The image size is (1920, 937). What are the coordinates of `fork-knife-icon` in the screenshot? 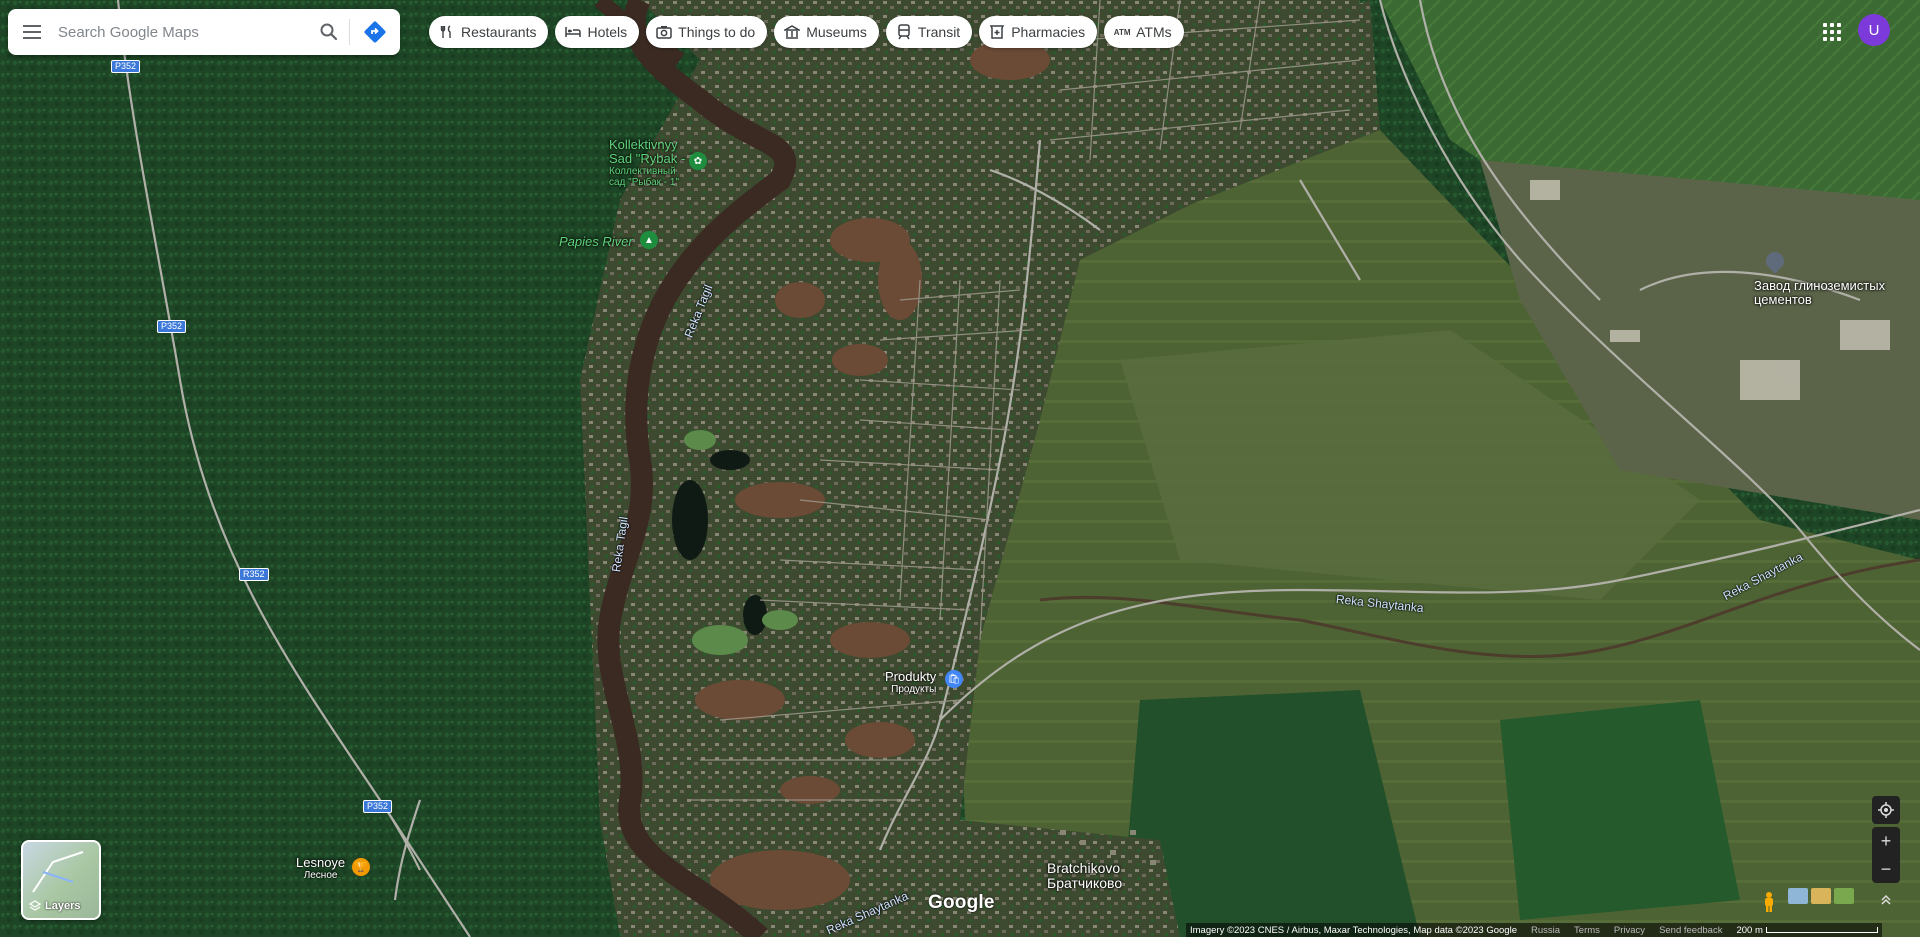 It's located at (447, 32).